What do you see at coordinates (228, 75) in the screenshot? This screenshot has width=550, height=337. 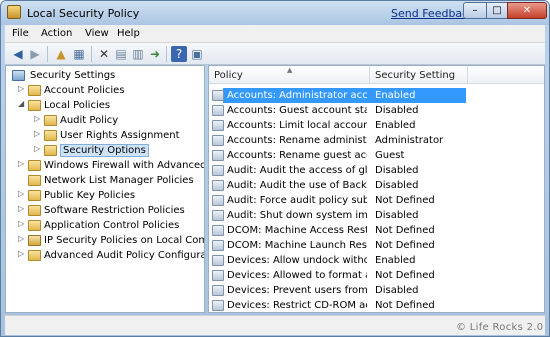 I see `column-header-policy: Policy` at bounding box center [228, 75].